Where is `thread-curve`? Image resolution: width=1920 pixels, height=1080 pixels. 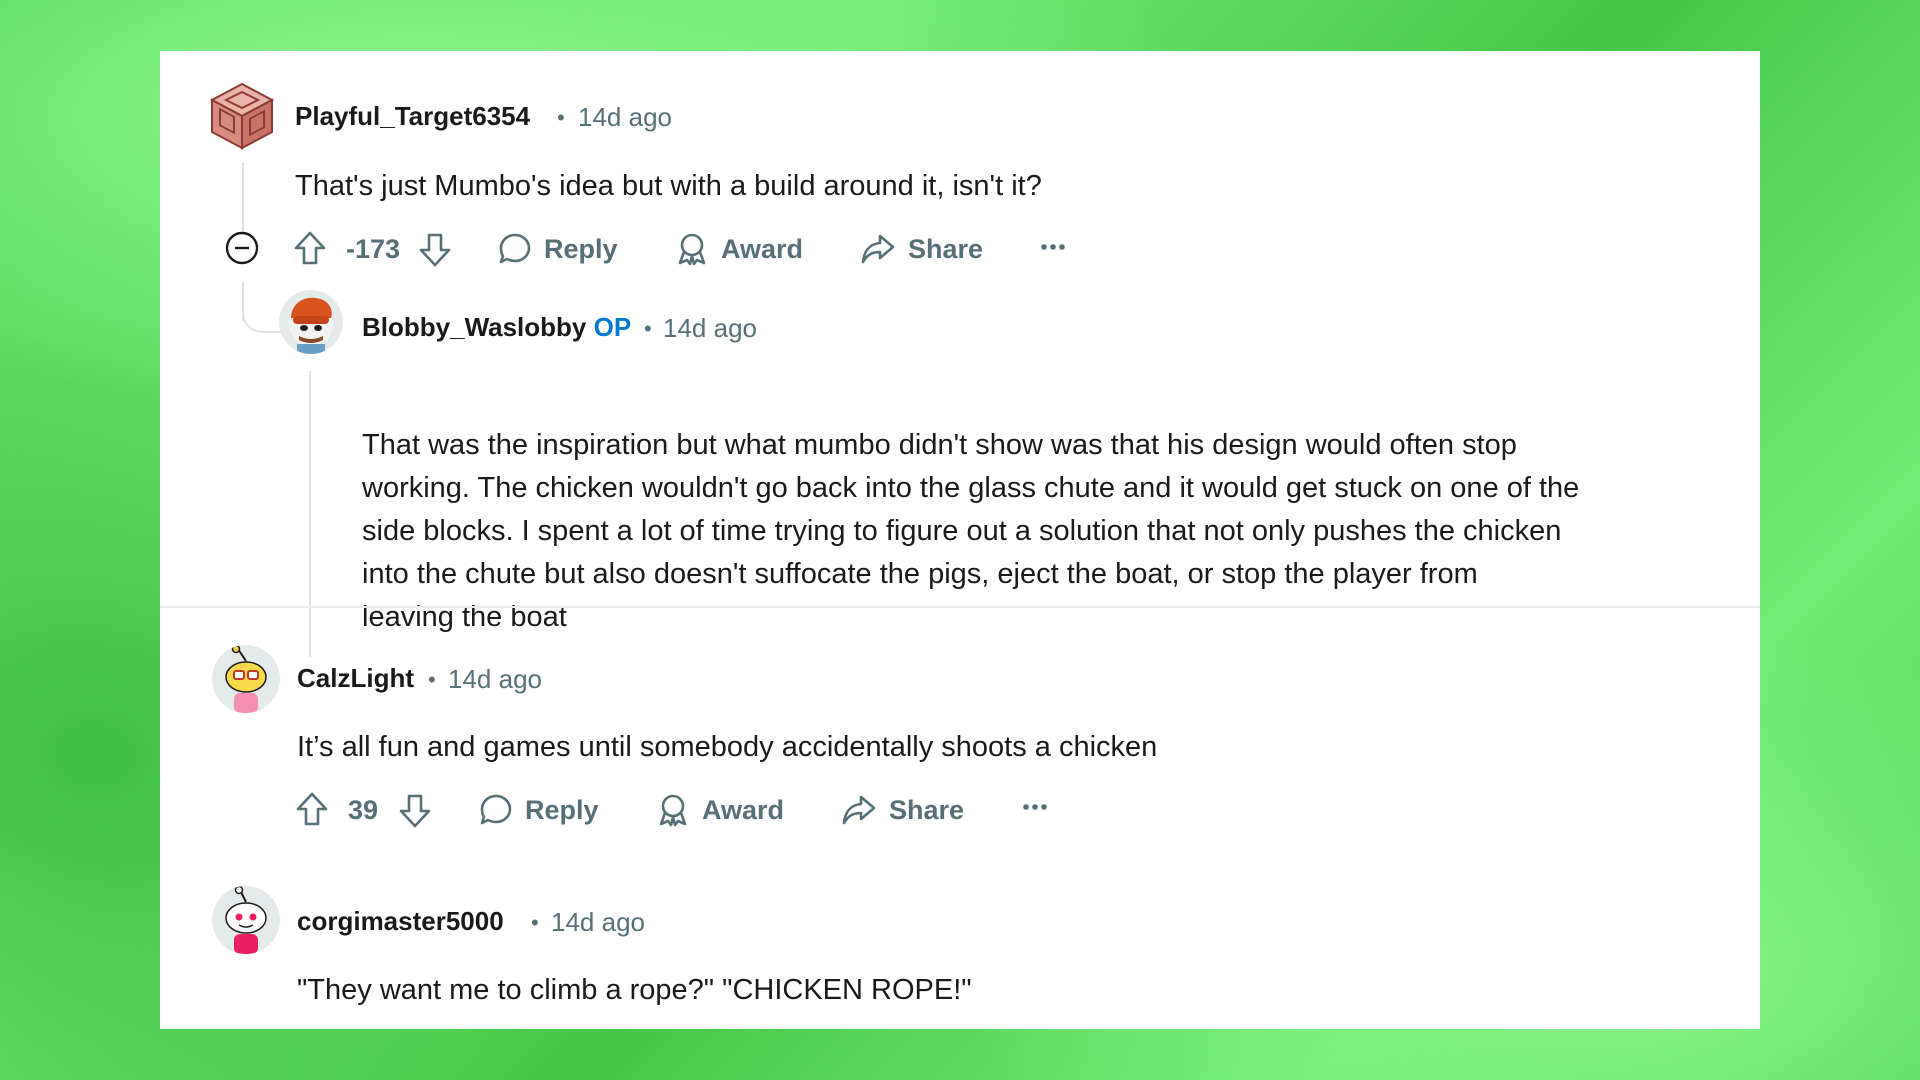 thread-curve is located at coordinates (262, 317).